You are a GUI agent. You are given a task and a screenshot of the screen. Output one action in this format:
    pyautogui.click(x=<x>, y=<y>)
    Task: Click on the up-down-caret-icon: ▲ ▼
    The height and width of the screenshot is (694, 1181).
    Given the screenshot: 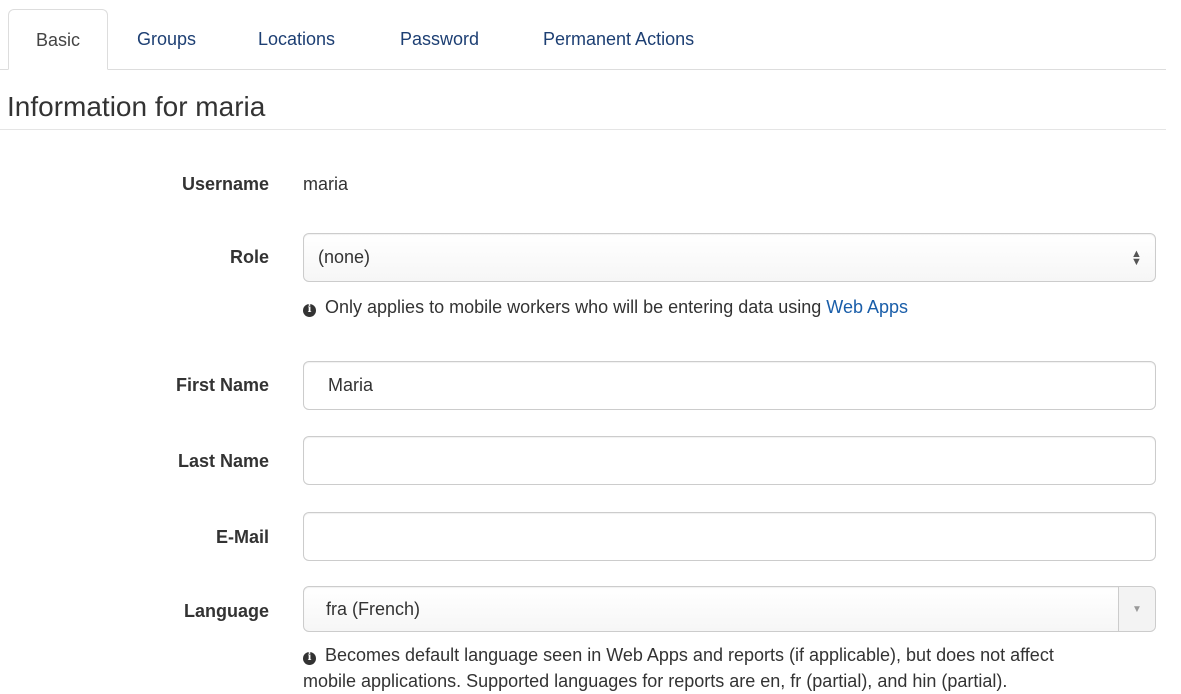 What is the action you would take?
    pyautogui.click(x=1136, y=257)
    